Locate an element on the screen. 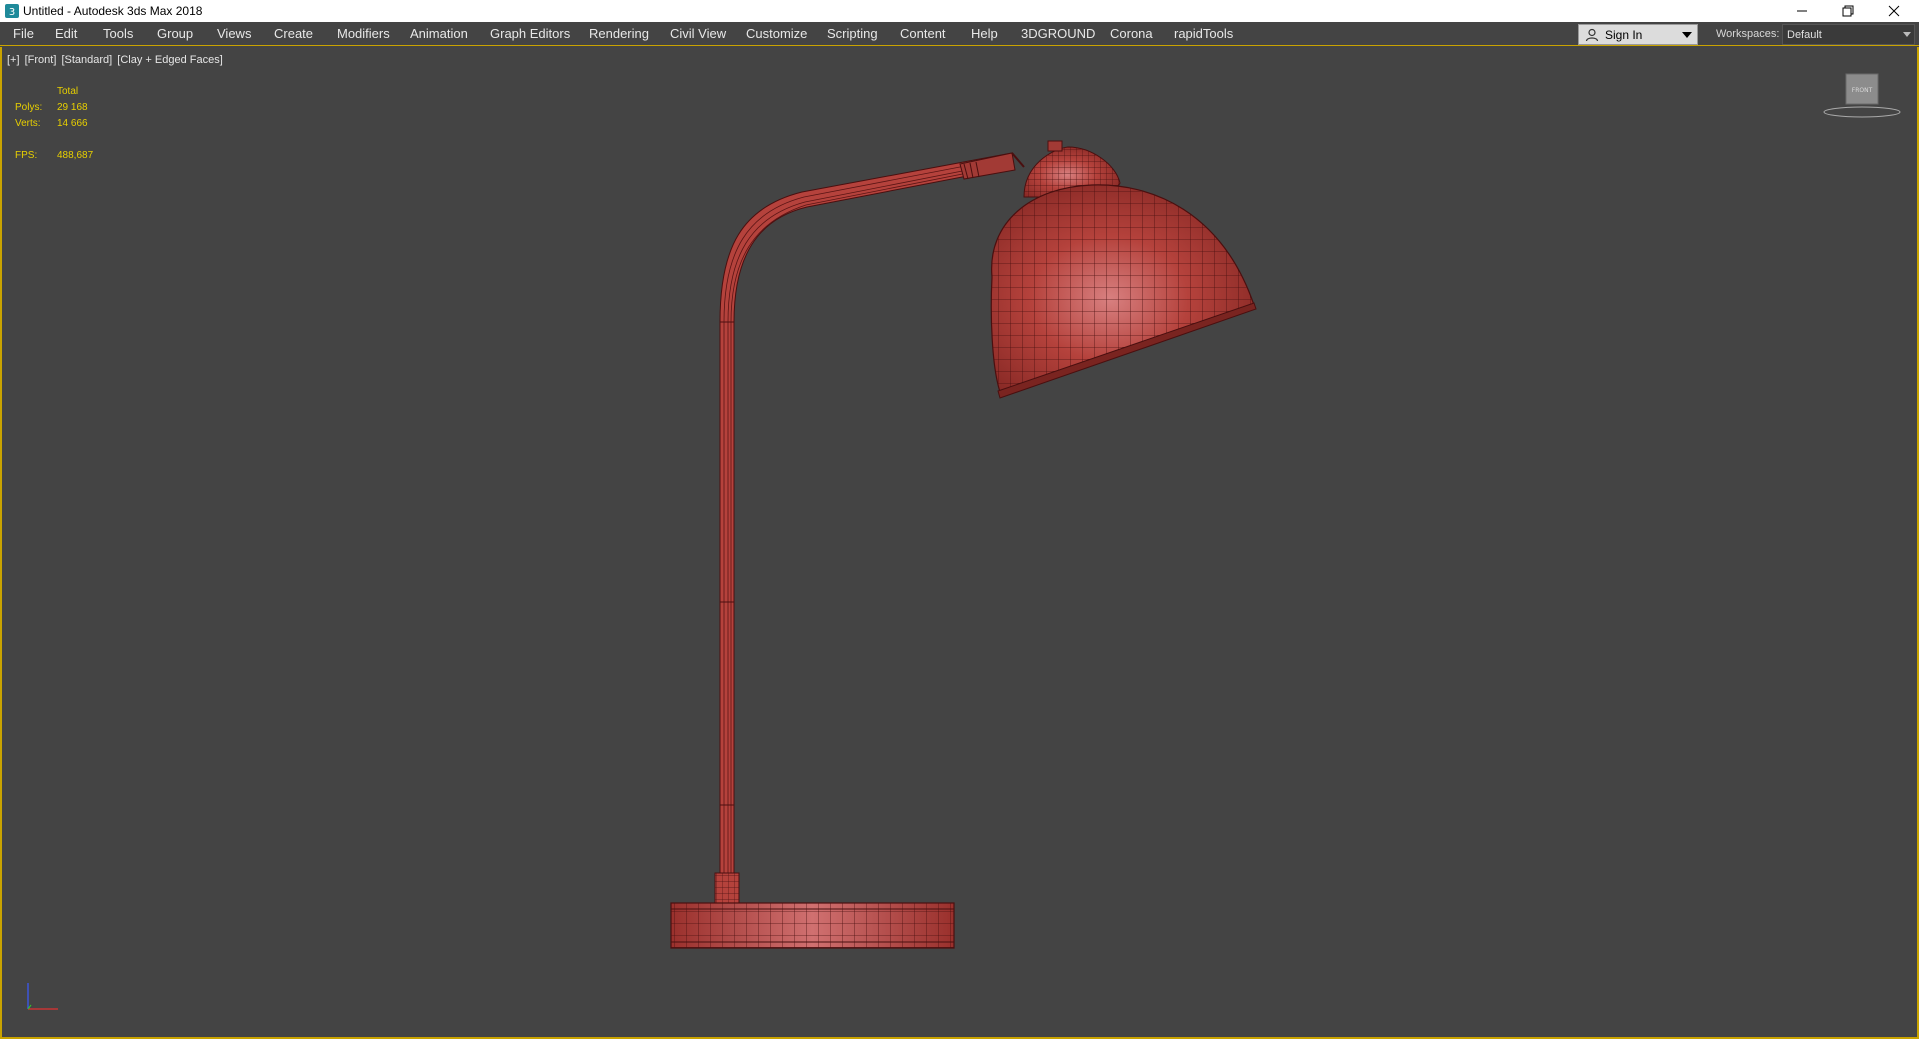  close-icon is located at coordinates (1894, 11).